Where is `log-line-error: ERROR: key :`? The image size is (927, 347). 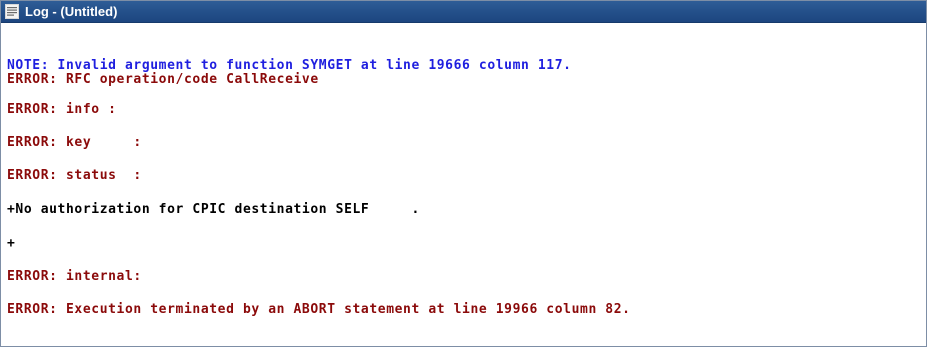
log-line-error: ERROR: key : is located at coordinates (74, 142).